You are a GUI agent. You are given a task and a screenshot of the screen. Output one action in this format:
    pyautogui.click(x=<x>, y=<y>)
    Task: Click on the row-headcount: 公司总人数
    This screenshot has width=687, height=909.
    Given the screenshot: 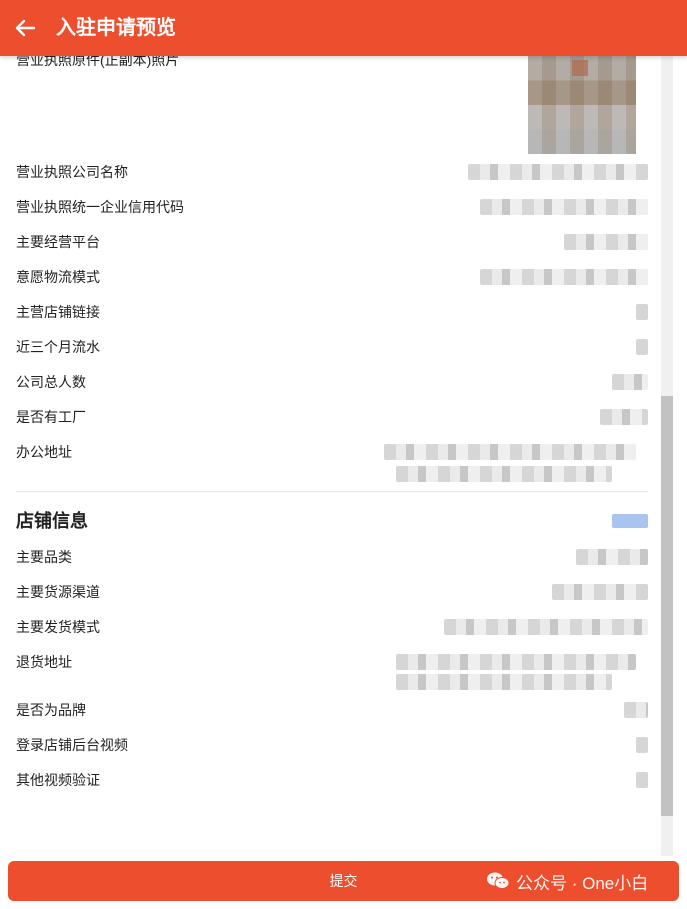 What is the action you would take?
    pyautogui.click(x=332, y=382)
    